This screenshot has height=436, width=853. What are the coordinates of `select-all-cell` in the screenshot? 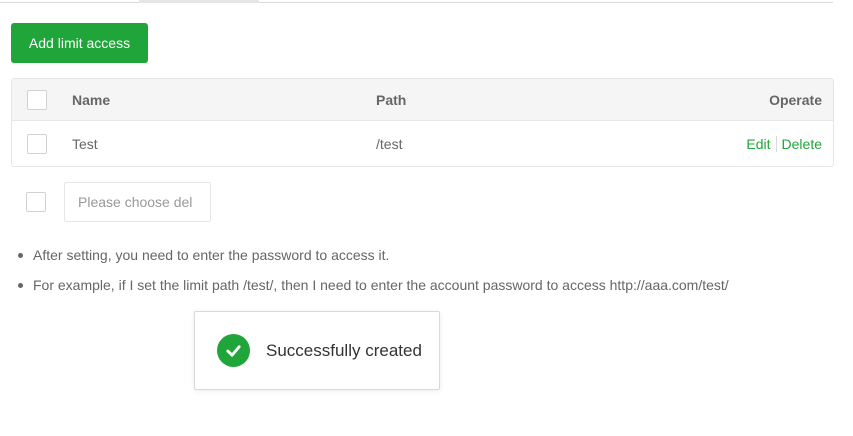 It's located at (37, 99).